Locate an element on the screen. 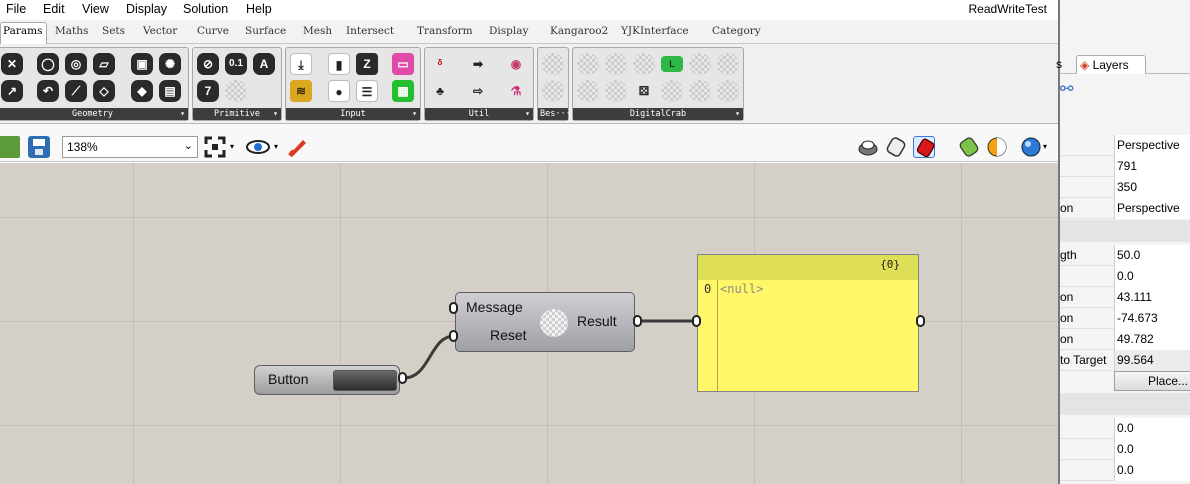 This screenshot has height=484, width=1190. zoom-select: 138% ⌄ is located at coordinates (130, 147).